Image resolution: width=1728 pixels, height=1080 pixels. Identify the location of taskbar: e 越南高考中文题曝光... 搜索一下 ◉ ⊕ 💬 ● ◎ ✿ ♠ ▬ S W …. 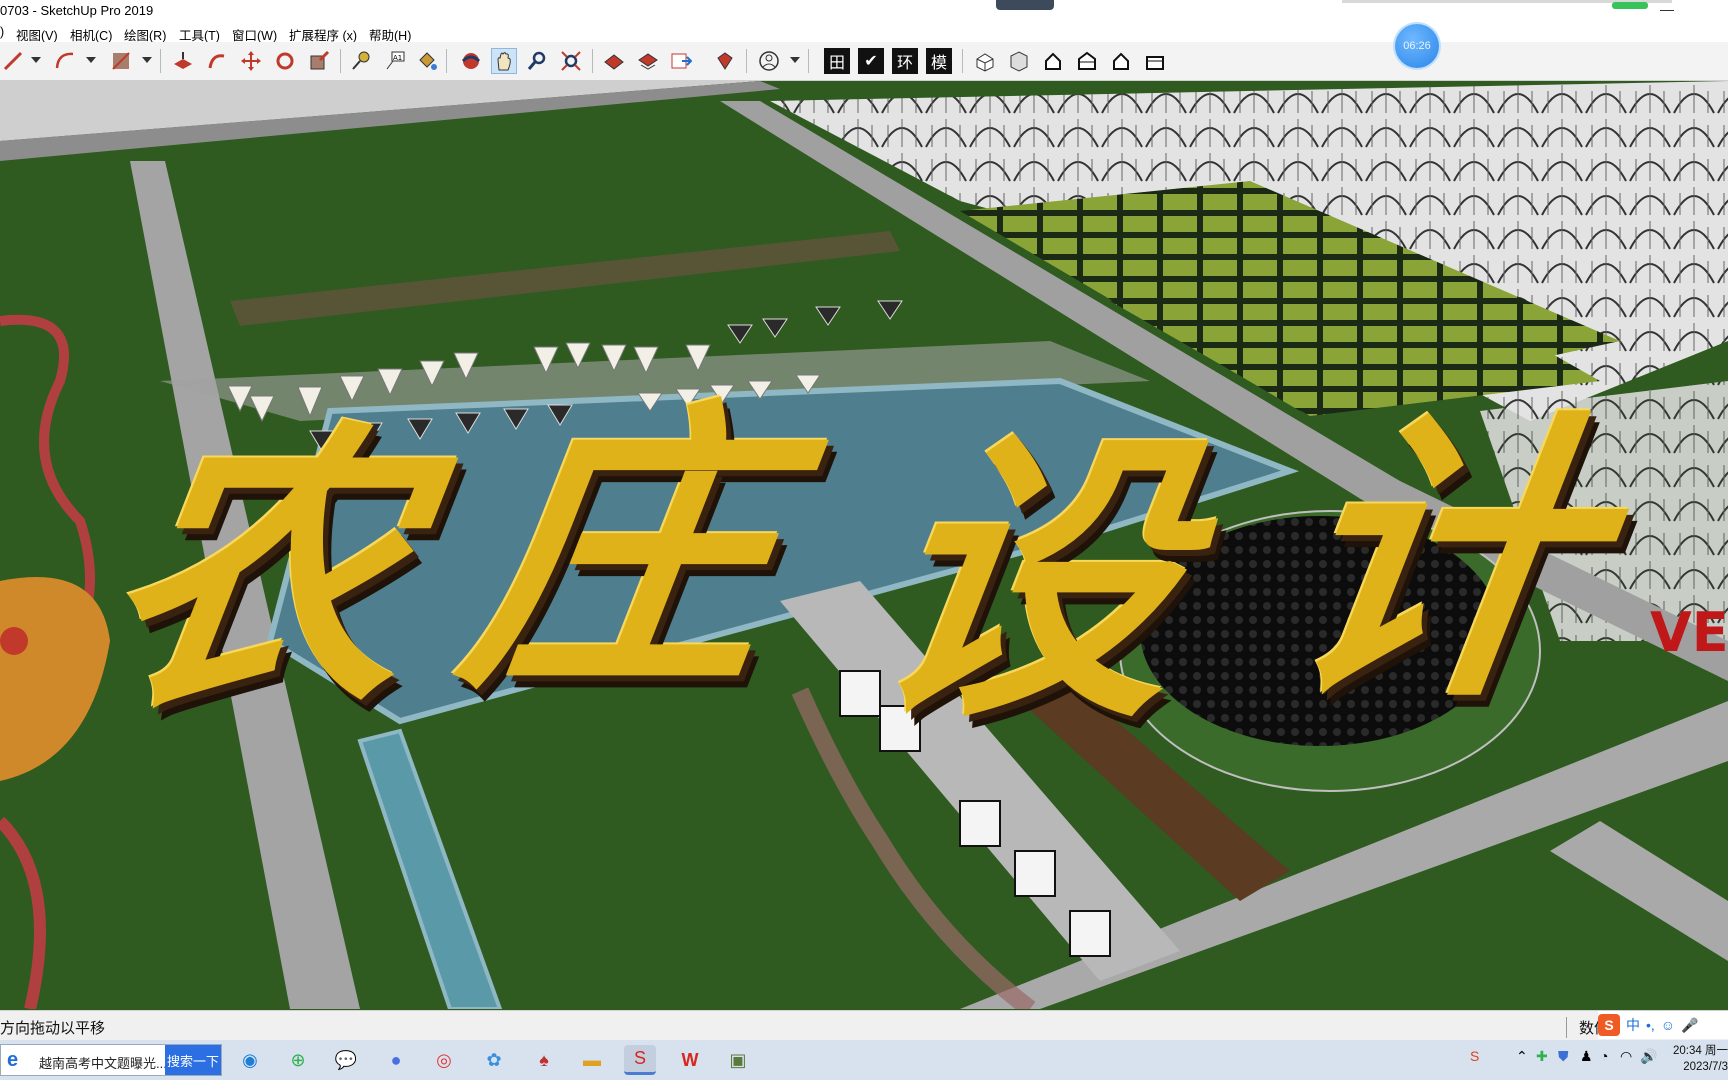
(864, 1060).